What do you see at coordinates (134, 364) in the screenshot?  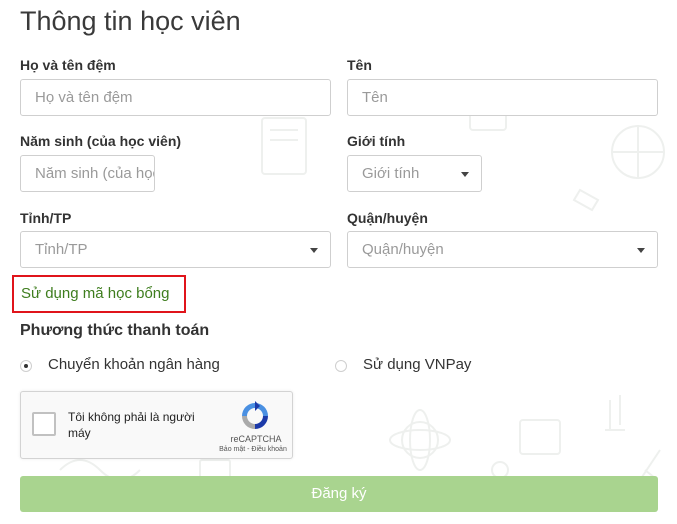 I see `radio-bank-transfer-label: Chuyển khoản ngân hàng` at bounding box center [134, 364].